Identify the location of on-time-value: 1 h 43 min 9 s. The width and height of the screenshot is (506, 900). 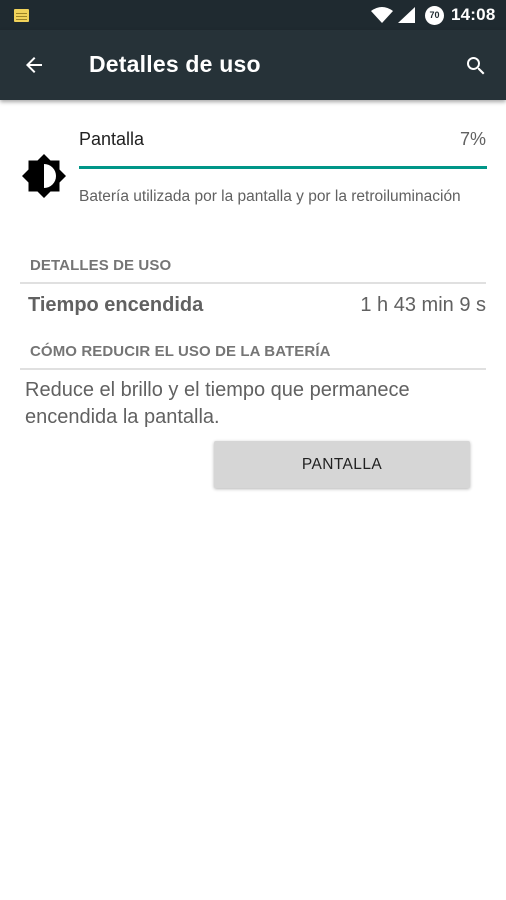
(423, 305).